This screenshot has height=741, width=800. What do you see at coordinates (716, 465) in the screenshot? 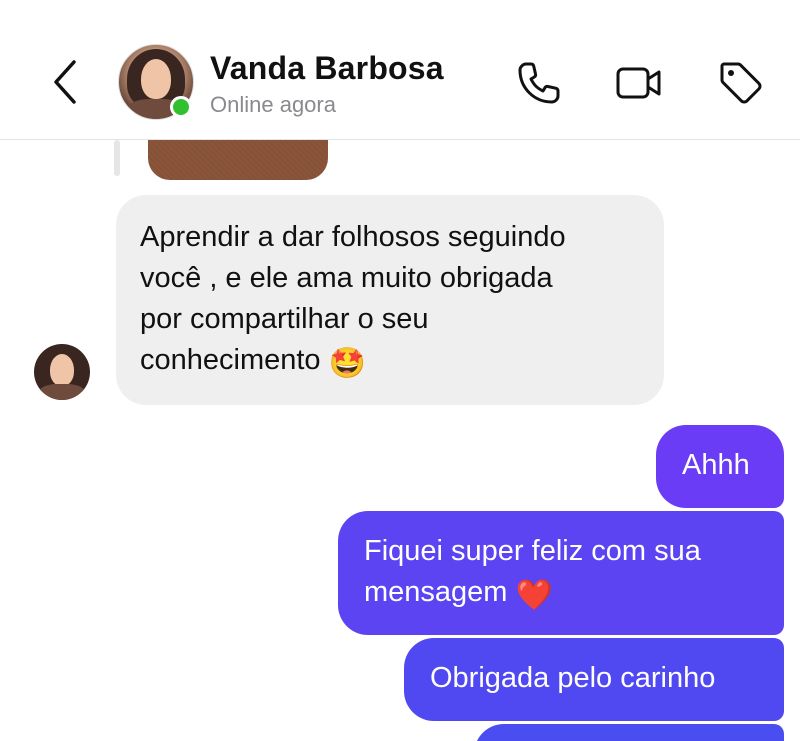
I see `message-text: Ahhh` at bounding box center [716, 465].